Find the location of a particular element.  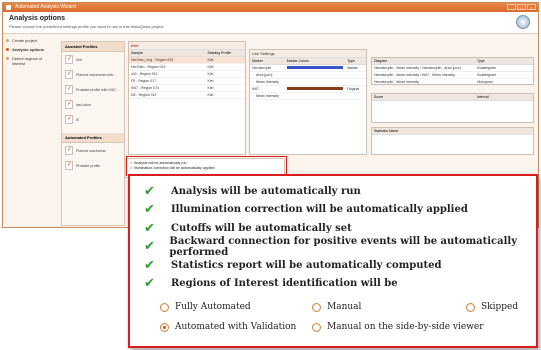

profile-label: IE is located at coordinates (78, 119).